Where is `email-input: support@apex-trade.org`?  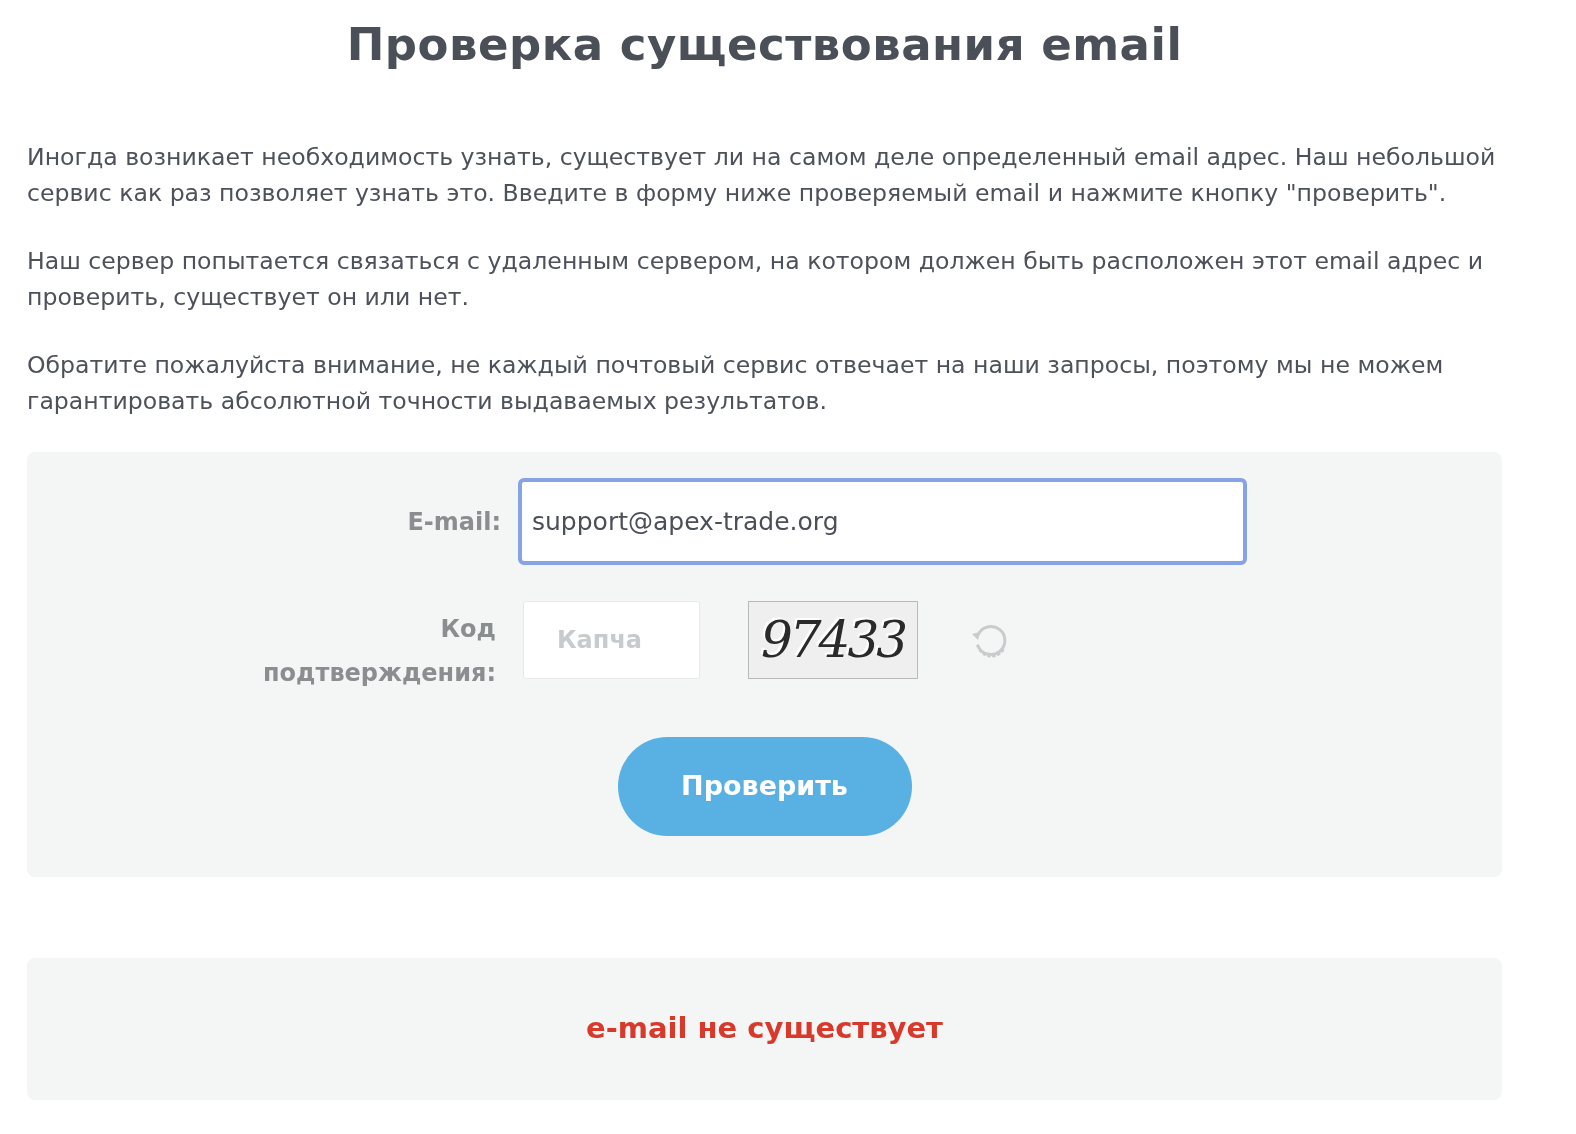 email-input: support@apex-trade.org is located at coordinates (882, 521).